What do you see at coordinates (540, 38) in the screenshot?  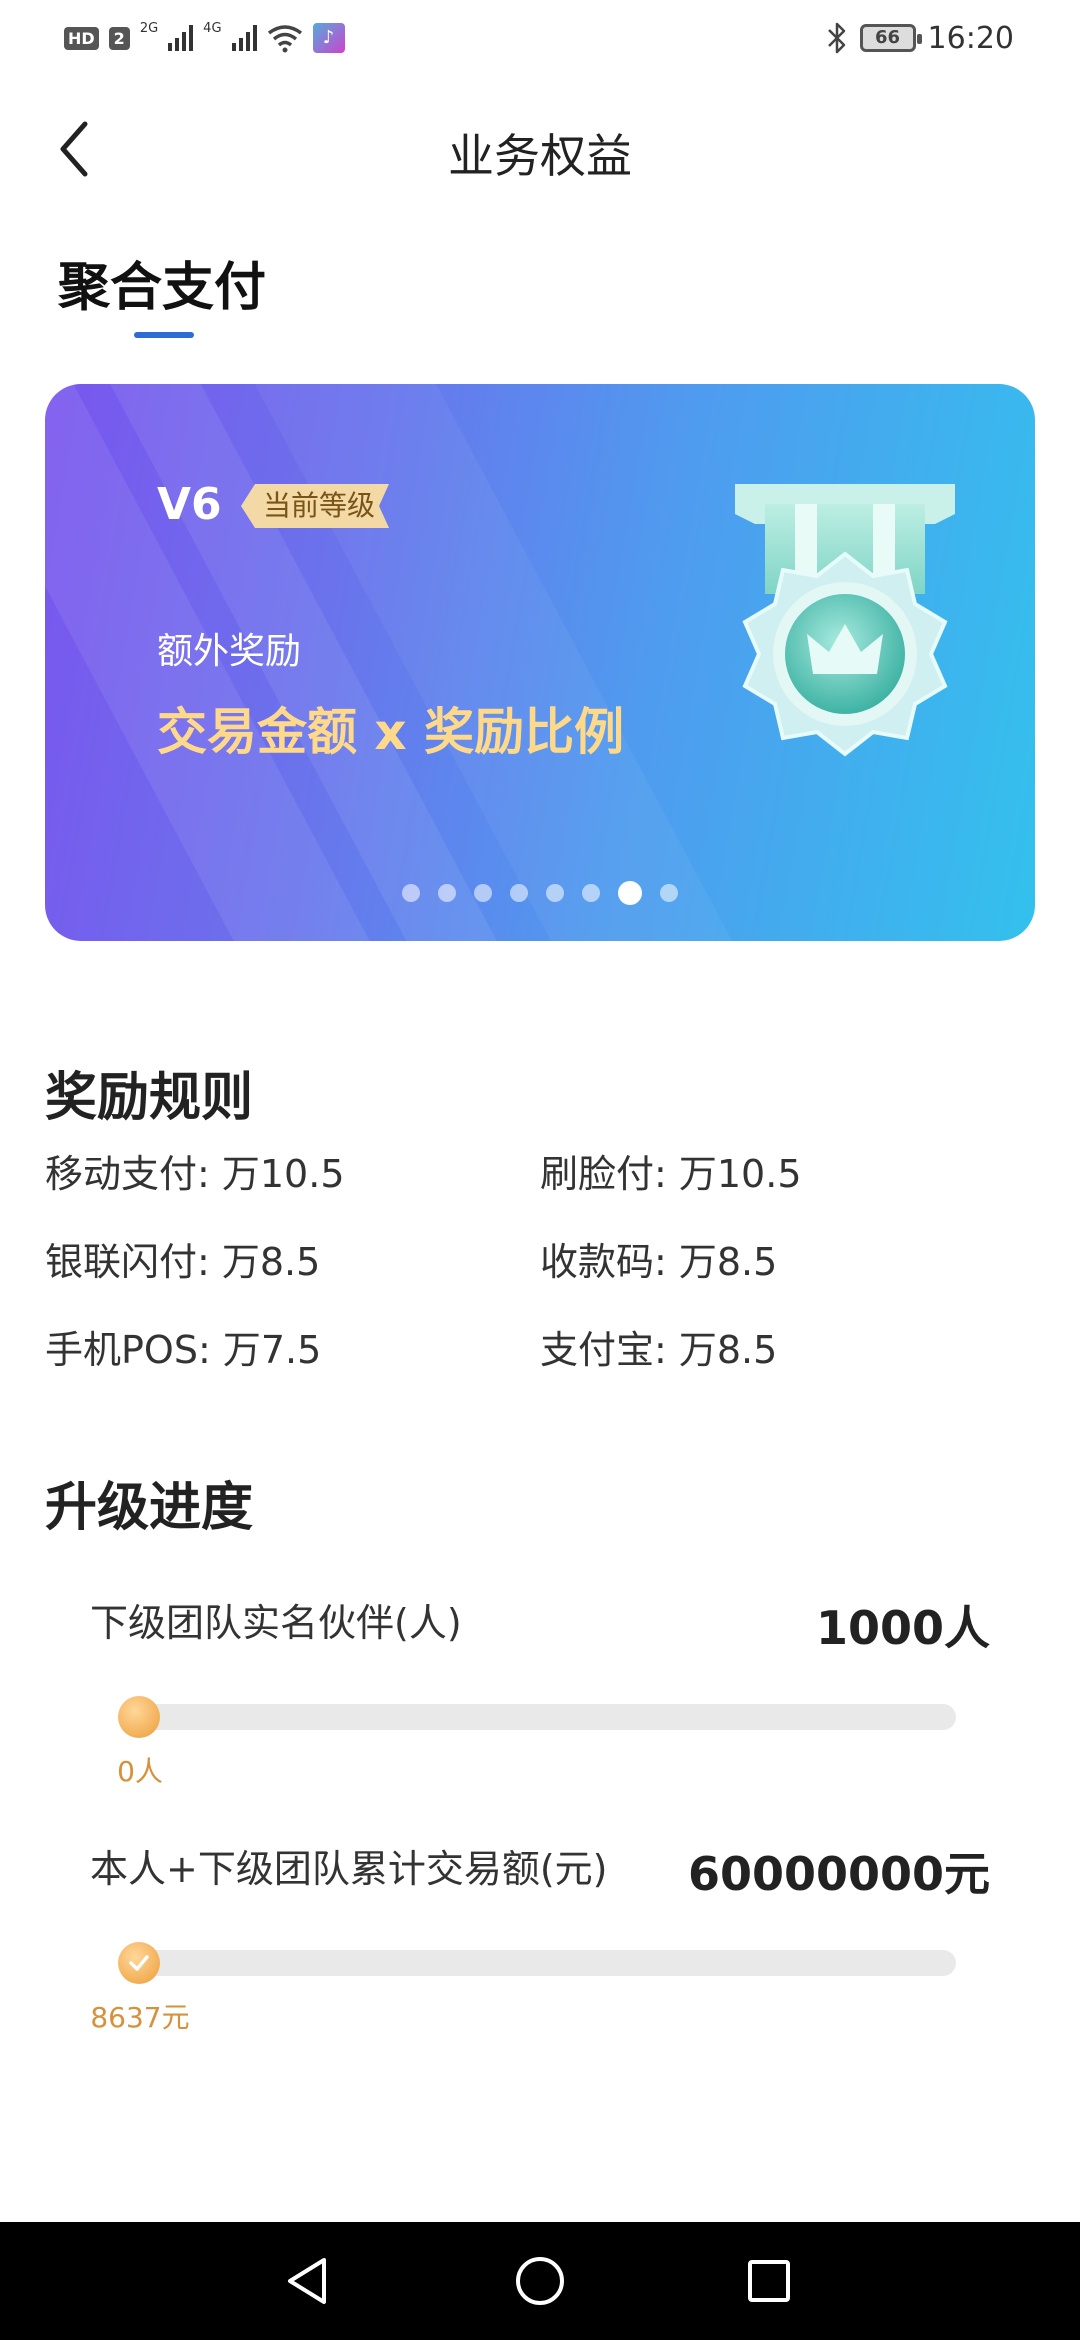 I see `status-bar: HD 2 2G 4G ♪ 66 16:20` at bounding box center [540, 38].